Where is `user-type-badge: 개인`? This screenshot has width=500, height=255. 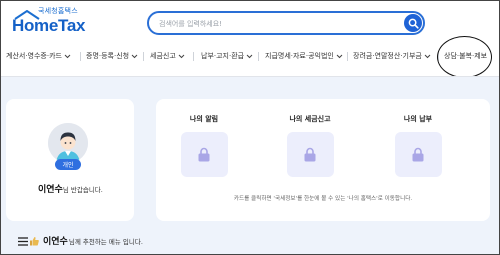
user-type-badge: 개인 is located at coordinates (68, 164).